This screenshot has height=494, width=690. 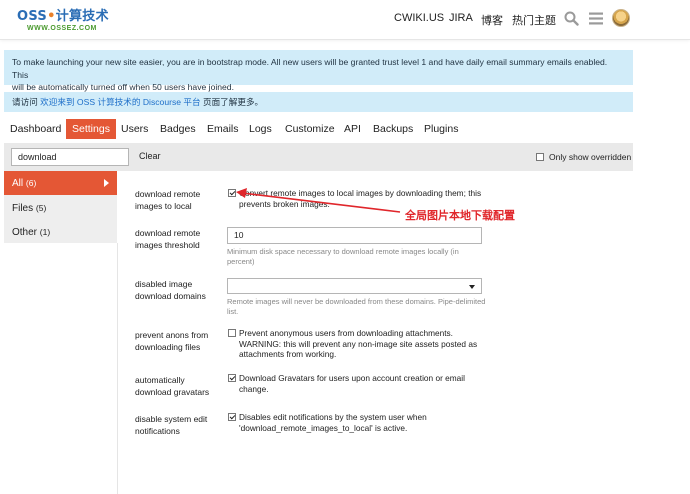 What do you see at coordinates (35, 129) in the screenshot?
I see `tab-dashboard: Dashboard` at bounding box center [35, 129].